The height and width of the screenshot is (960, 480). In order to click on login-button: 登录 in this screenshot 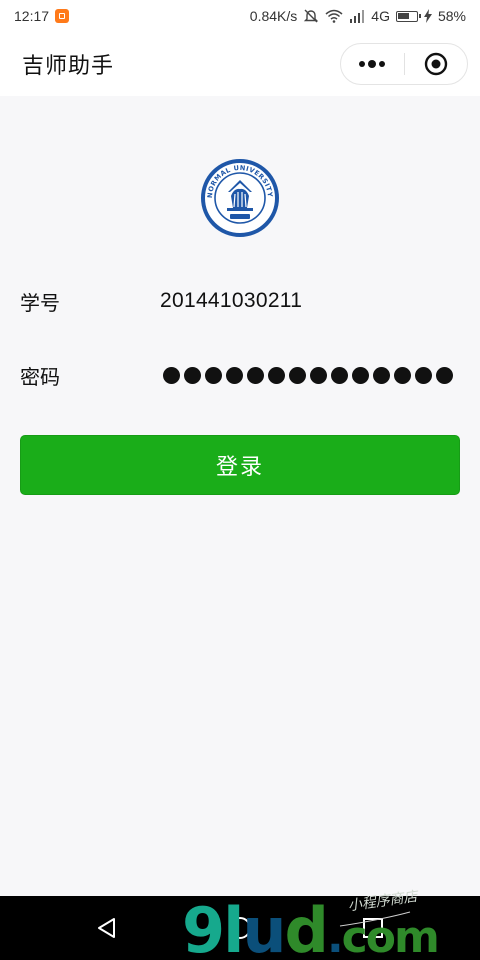, I will do `click(240, 465)`.